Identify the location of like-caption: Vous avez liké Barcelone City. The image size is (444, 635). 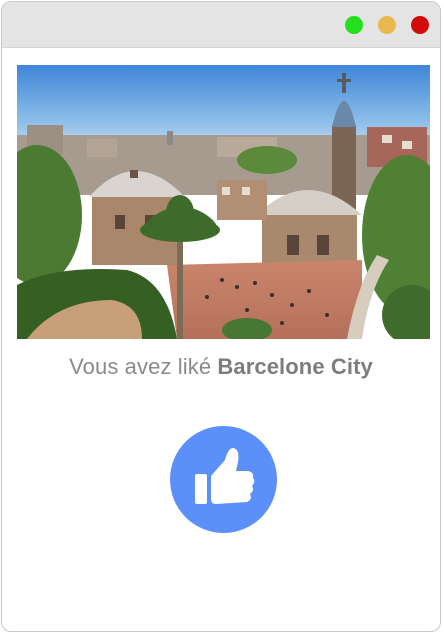
(221, 367).